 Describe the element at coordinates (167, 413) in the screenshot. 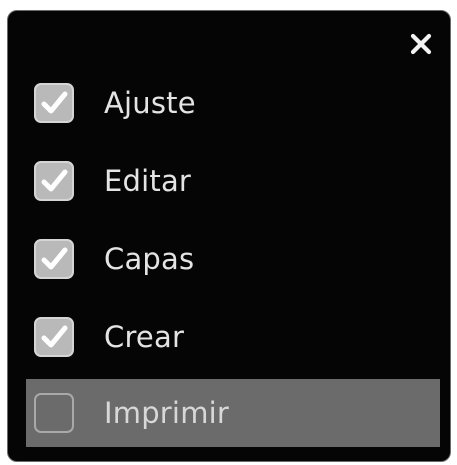

I see `imprimir-label: Imprimir` at that location.